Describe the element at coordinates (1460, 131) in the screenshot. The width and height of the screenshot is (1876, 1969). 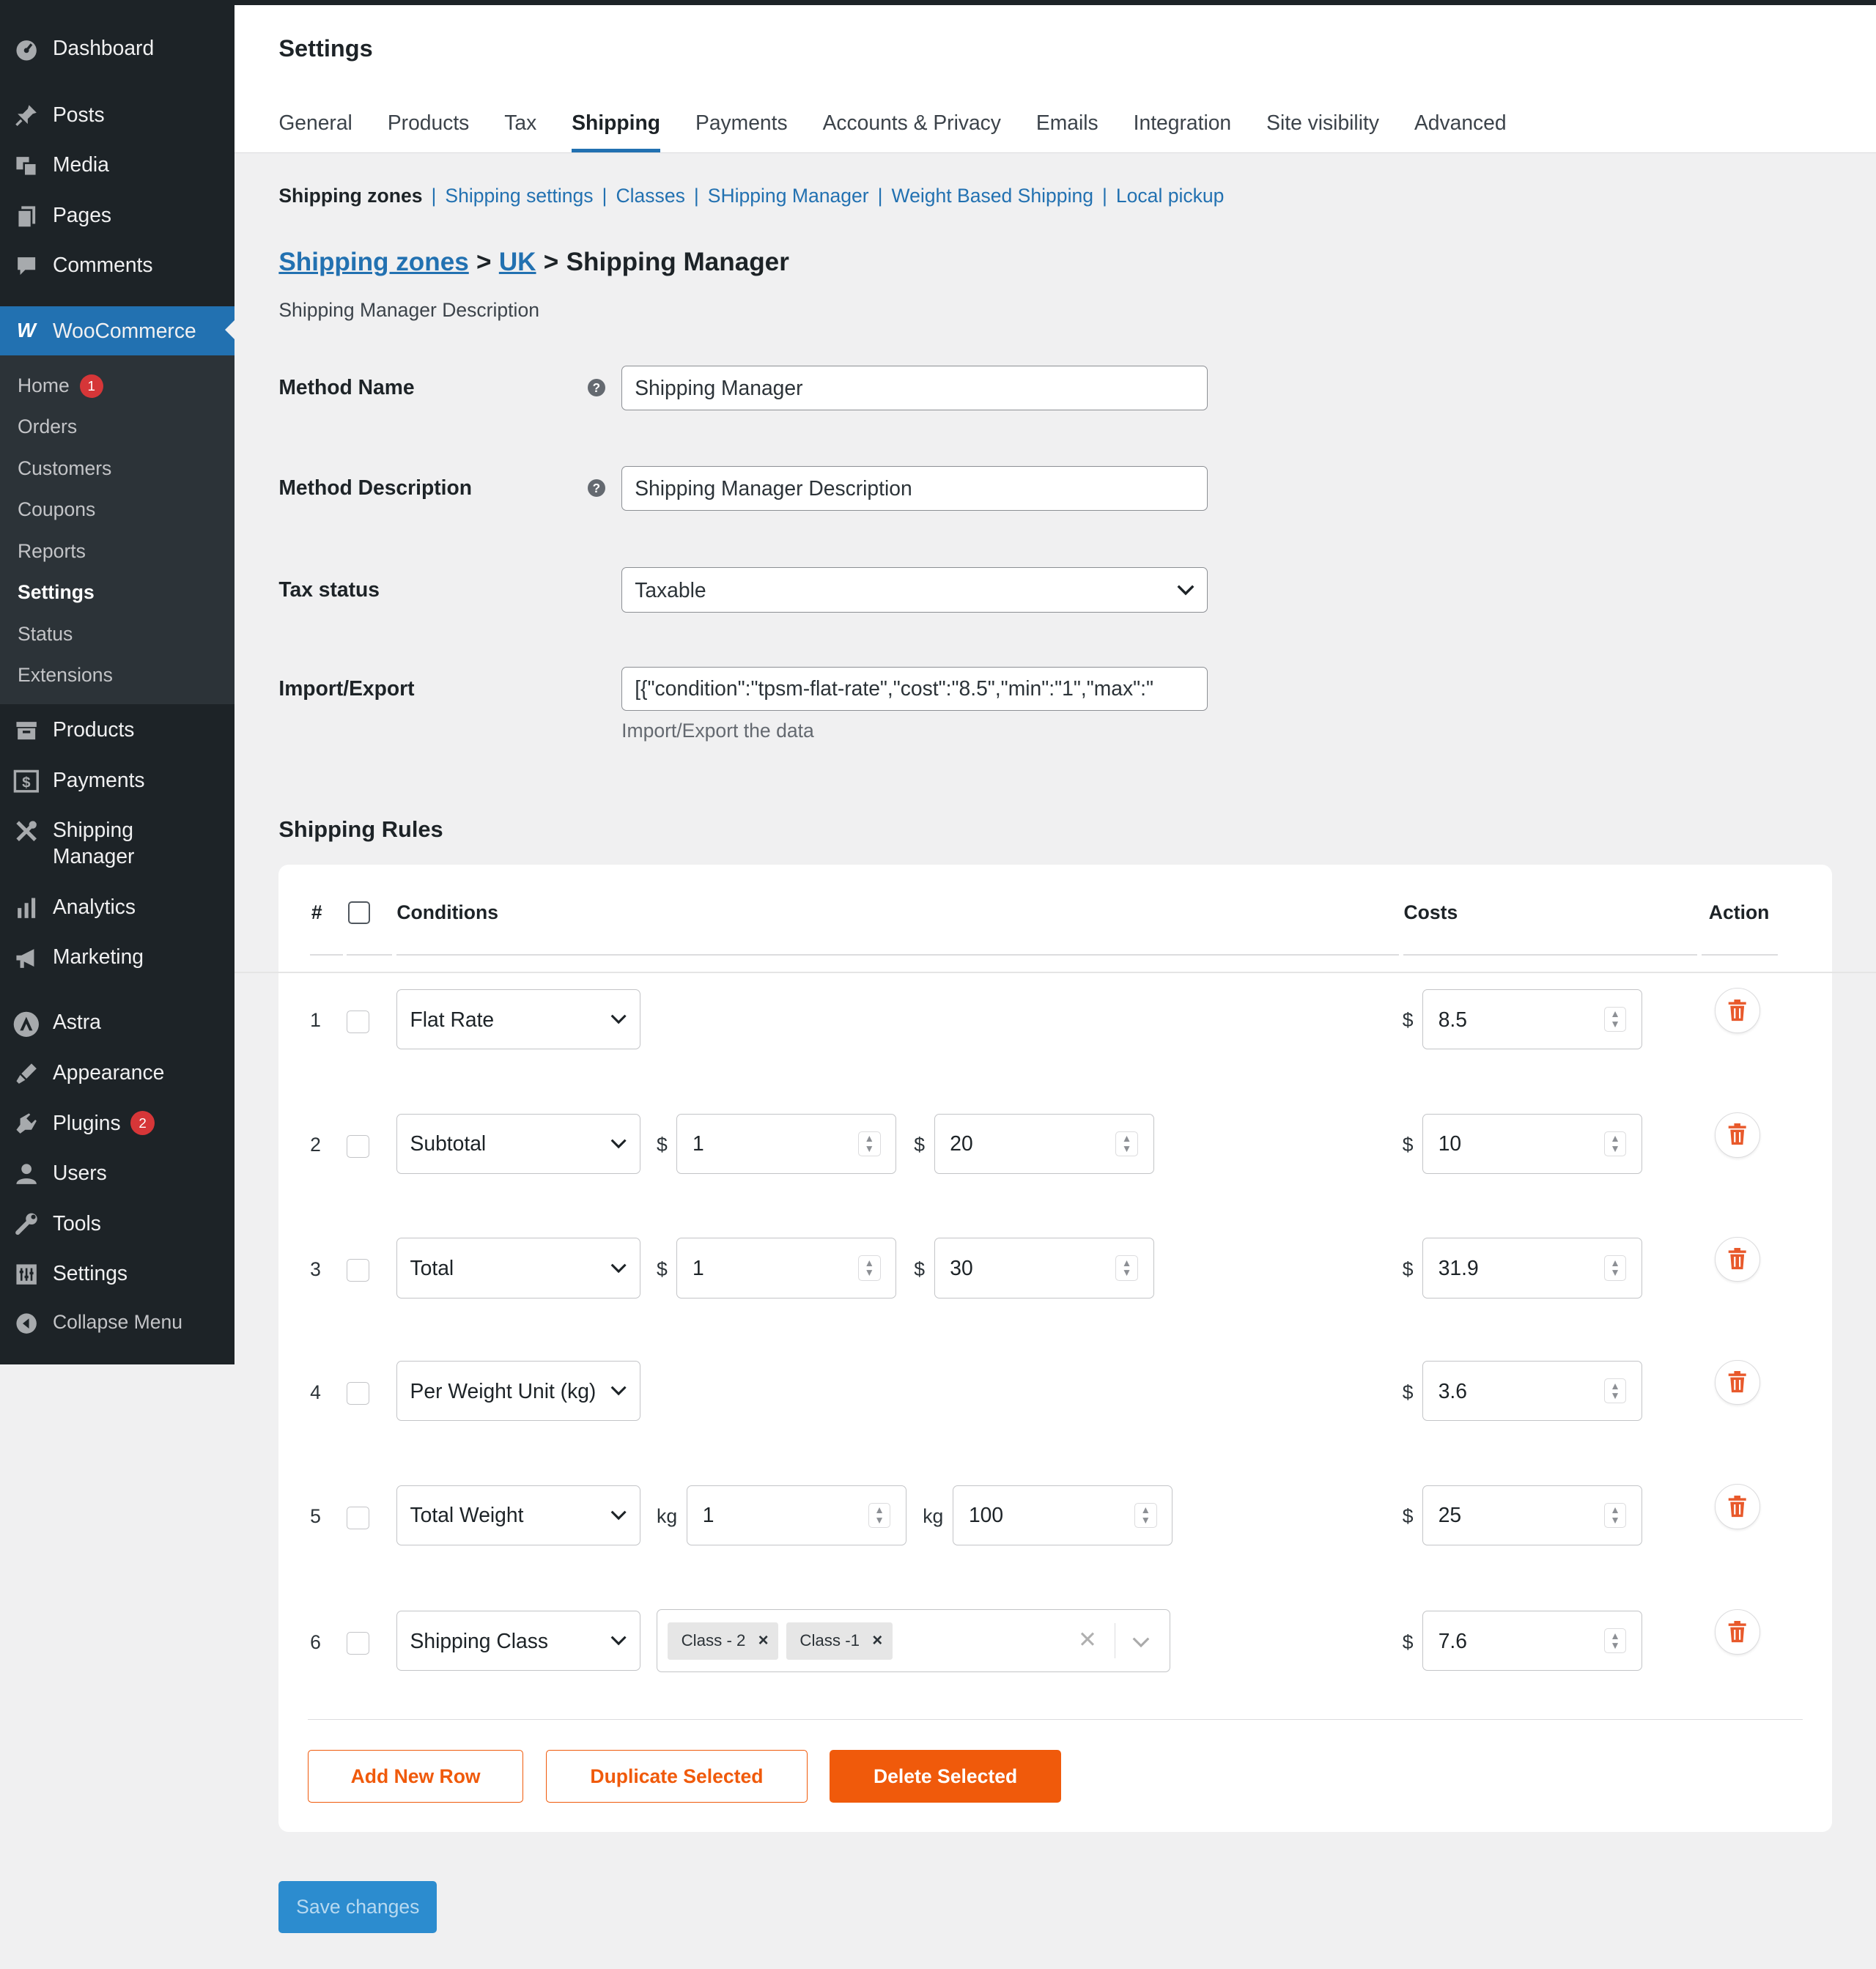
I see `tab-advanced: Advanced` at that location.